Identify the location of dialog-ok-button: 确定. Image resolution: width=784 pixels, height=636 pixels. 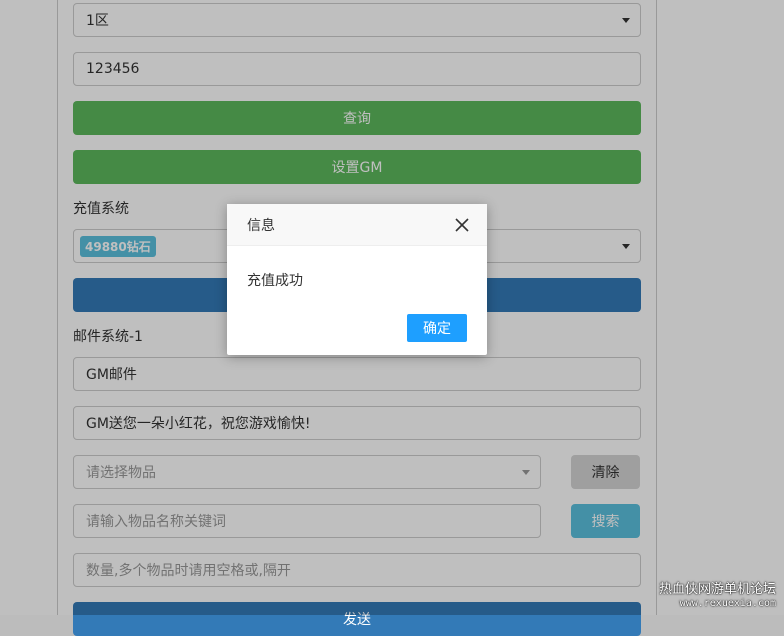
(437, 328).